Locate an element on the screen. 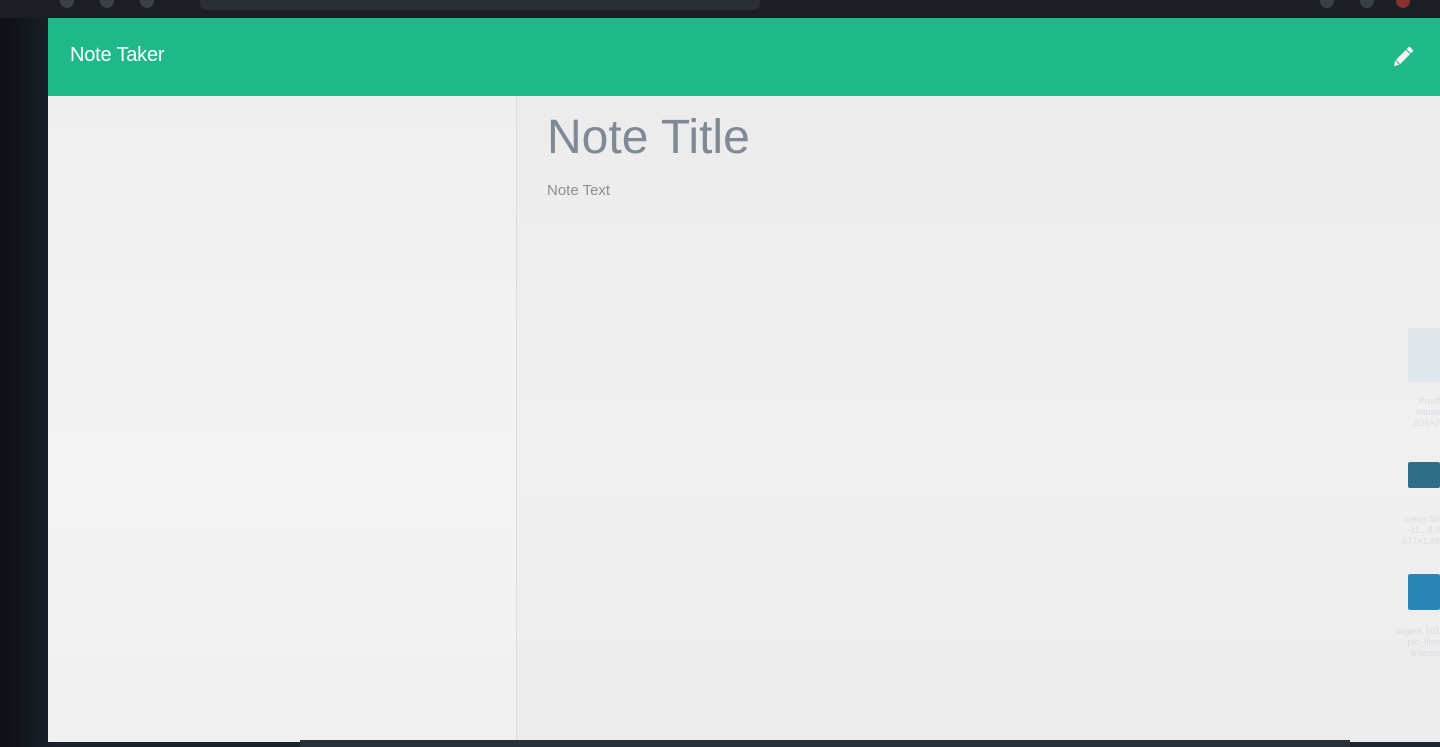 The width and height of the screenshot is (1440, 747). desktop-folder-label: ilagers 101 pic_files 9 items is located at coordinates (1417, 642).